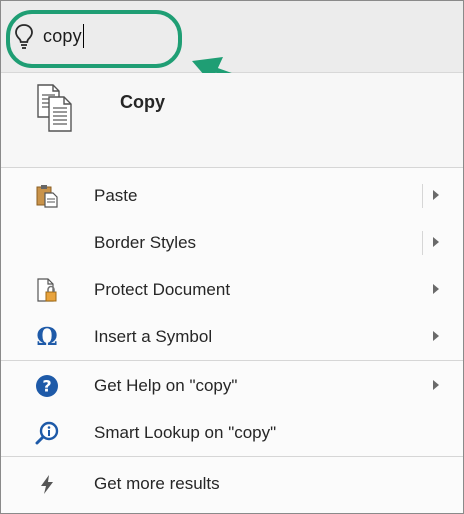 This screenshot has width=464, height=514. Describe the element at coordinates (54, 108) in the screenshot. I see `copy-icon` at that location.